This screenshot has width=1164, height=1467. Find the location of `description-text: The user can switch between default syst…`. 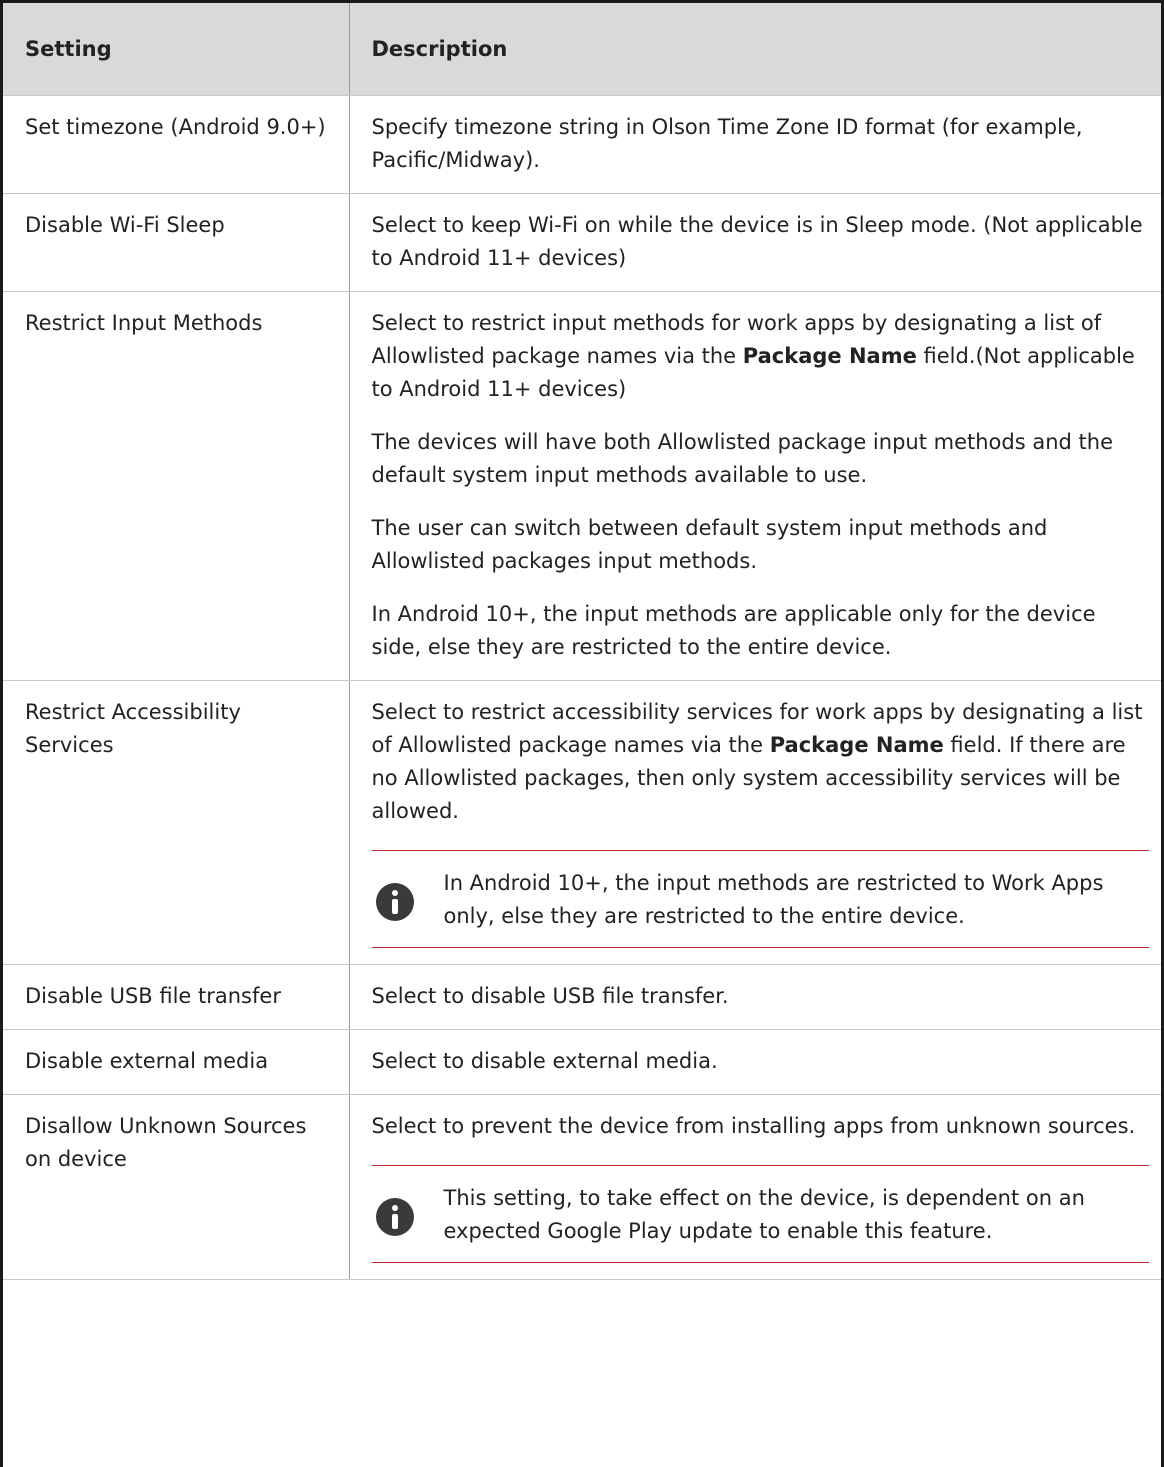

description-text: The user can switch between default syst… is located at coordinates (709, 544).